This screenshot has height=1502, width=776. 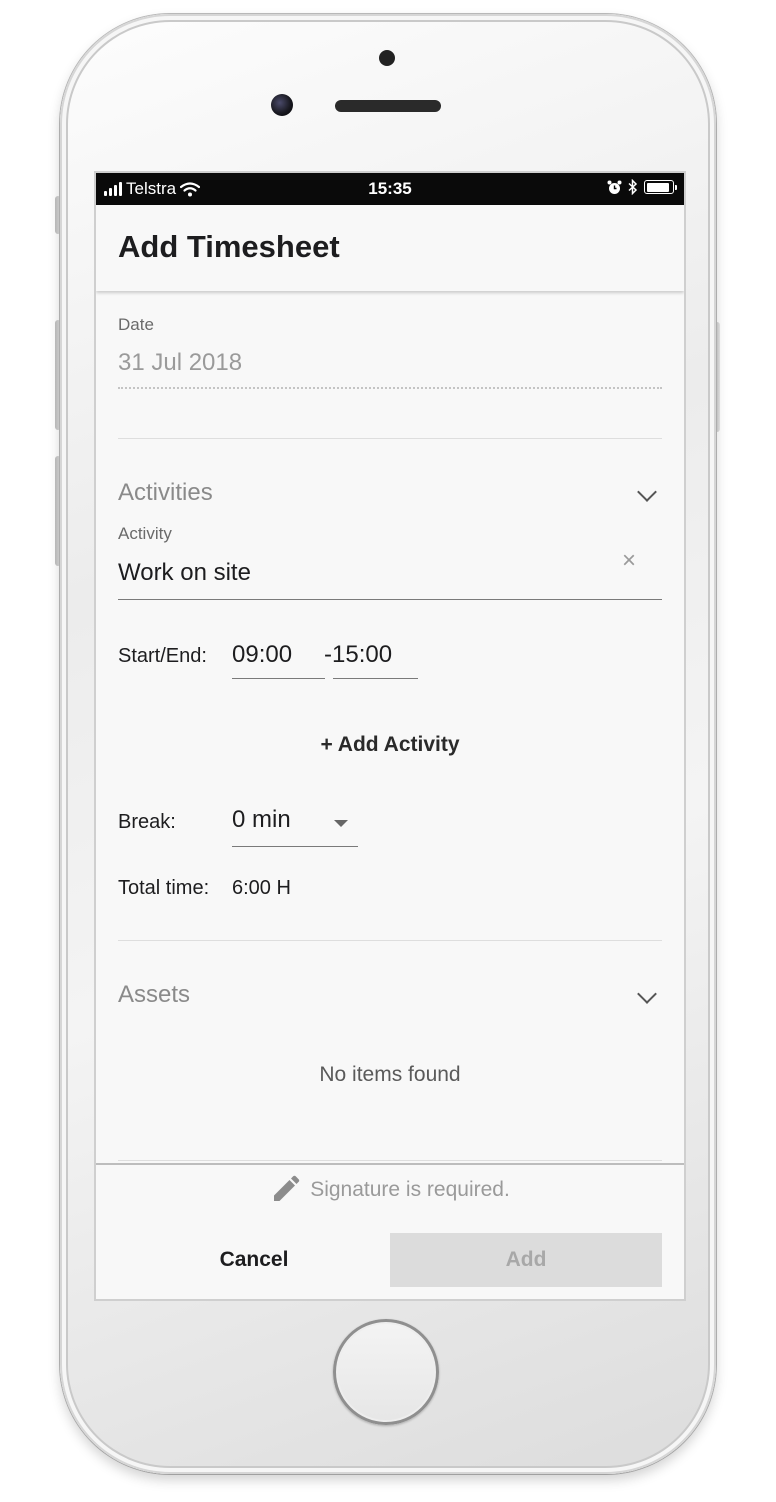 I want to click on home-button, so click(x=386, y=1372).